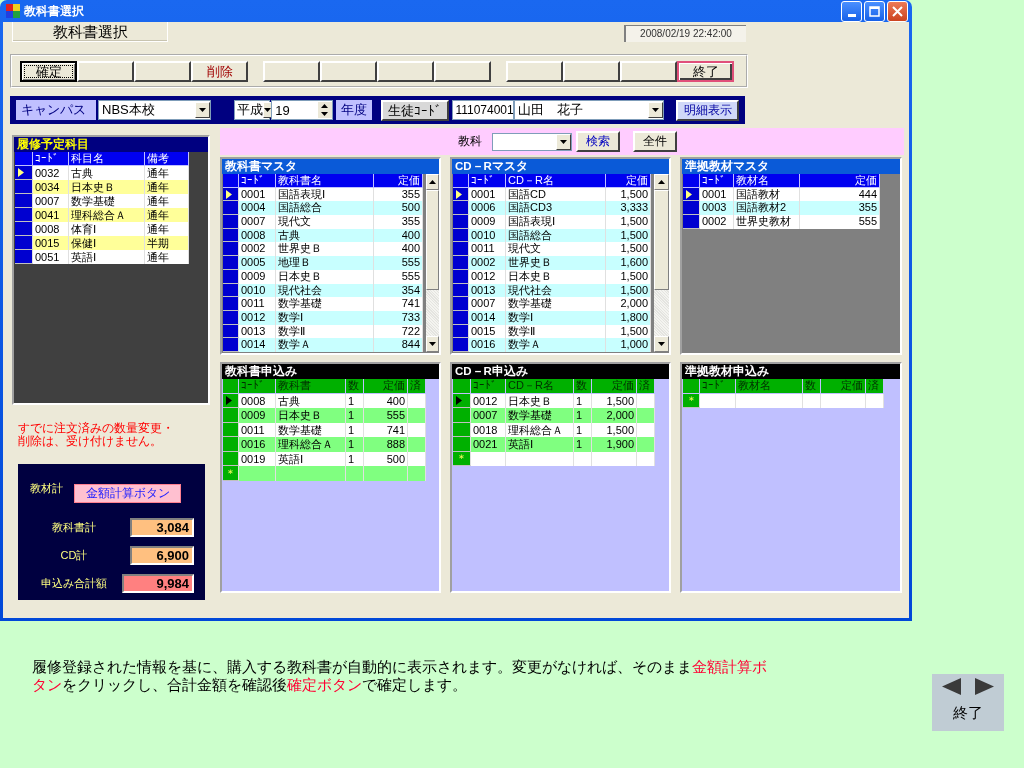  I want to click on table-cell: 保健Ⅰ, so click(107, 243).